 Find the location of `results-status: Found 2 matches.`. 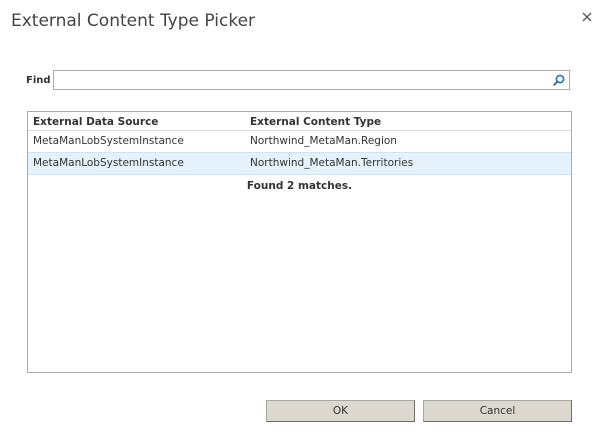

results-status: Found 2 matches. is located at coordinates (299, 186).